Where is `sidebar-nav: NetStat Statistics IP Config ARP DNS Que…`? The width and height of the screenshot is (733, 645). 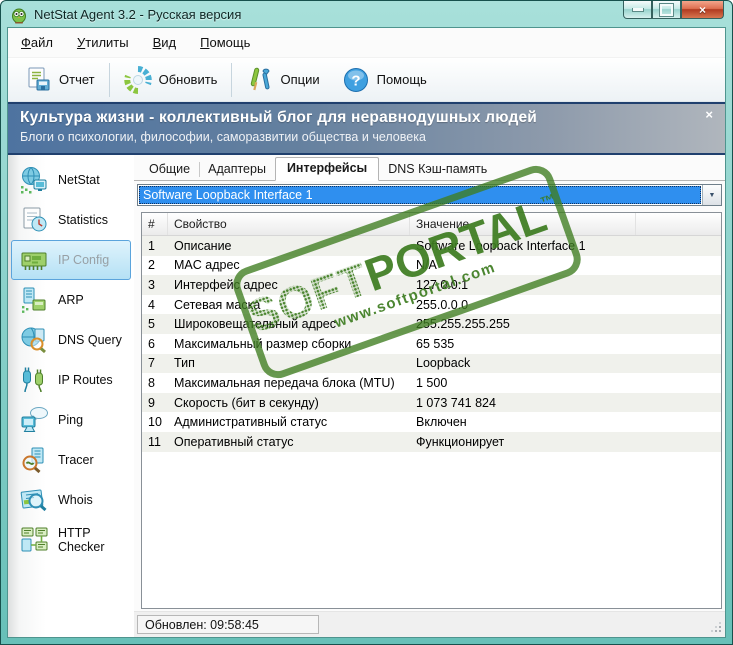
sidebar-nav: NetStat Statistics IP Config ARP DNS Que… is located at coordinates (71, 396).